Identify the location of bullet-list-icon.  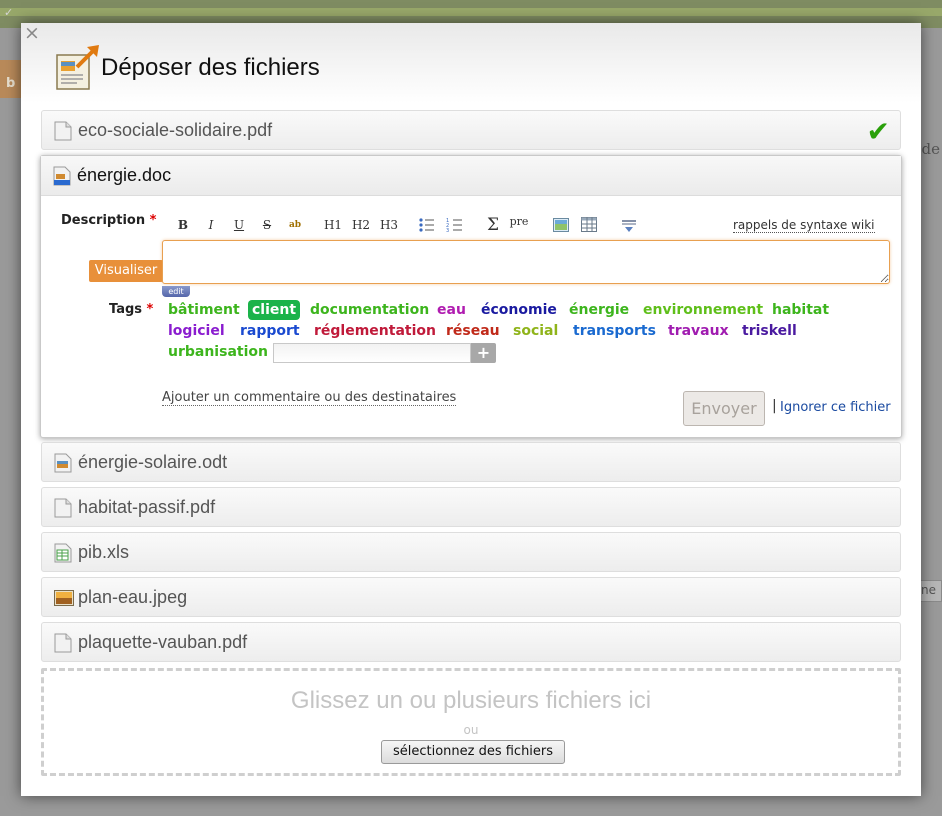
(427, 225).